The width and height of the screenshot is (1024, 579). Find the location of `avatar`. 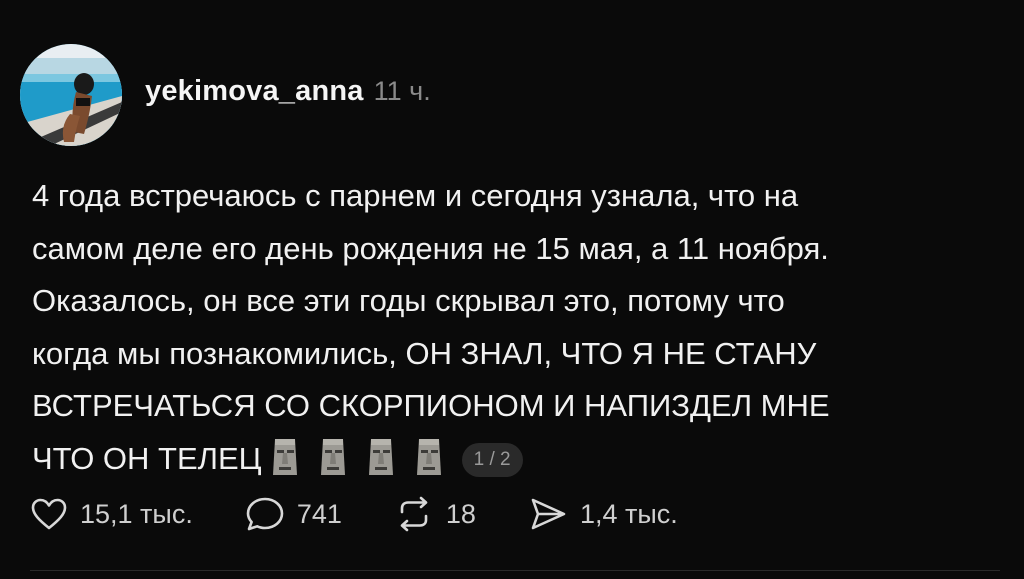

avatar is located at coordinates (71, 95).